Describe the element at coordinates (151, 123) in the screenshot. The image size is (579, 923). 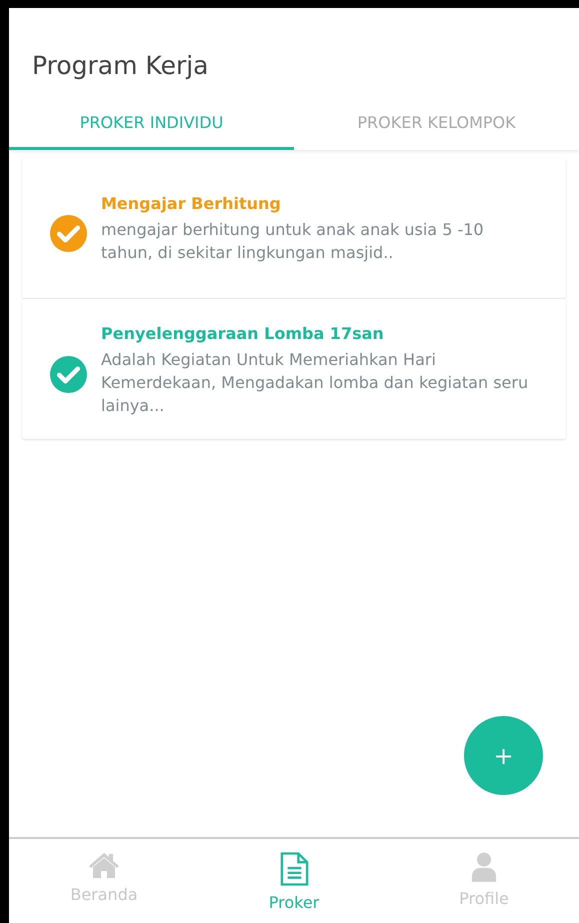
I see `tab: PROKER INDIVIDU` at that location.